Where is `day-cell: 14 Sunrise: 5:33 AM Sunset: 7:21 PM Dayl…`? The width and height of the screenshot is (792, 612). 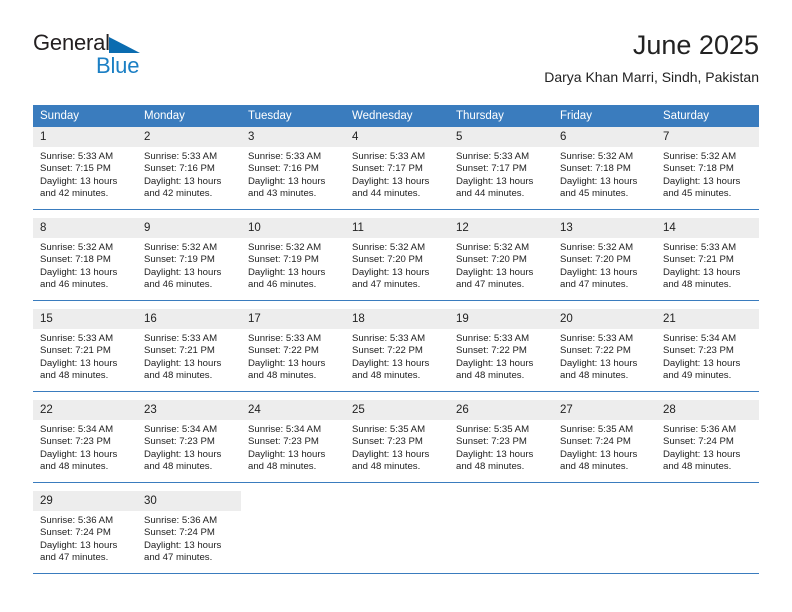
day-cell: 14 Sunrise: 5:33 AM Sunset: 7:21 PM Dayl… is located at coordinates (707, 259).